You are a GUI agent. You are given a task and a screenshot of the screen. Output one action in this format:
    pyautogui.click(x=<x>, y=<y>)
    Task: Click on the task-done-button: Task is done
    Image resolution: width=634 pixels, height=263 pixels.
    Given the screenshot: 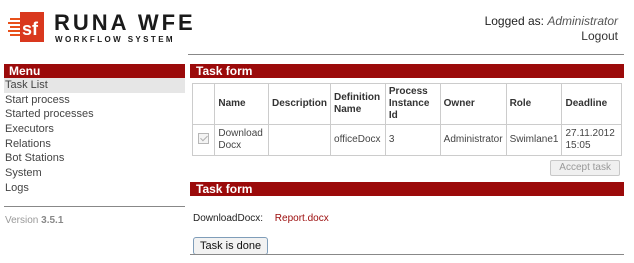 What is the action you would take?
    pyautogui.click(x=231, y=246)
    